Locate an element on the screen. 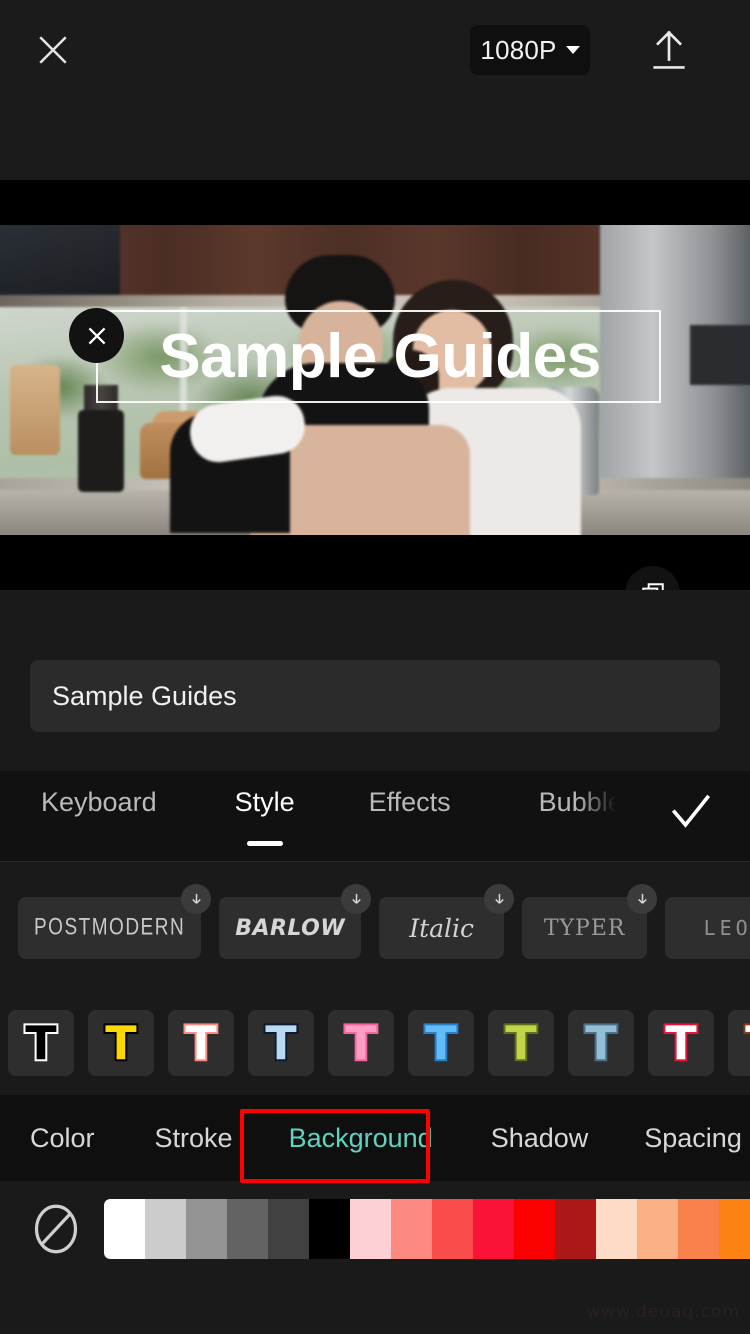 This screenshot has width=750, height=1334. font-label: POSTMODERN is located at coordinates (110, 927).